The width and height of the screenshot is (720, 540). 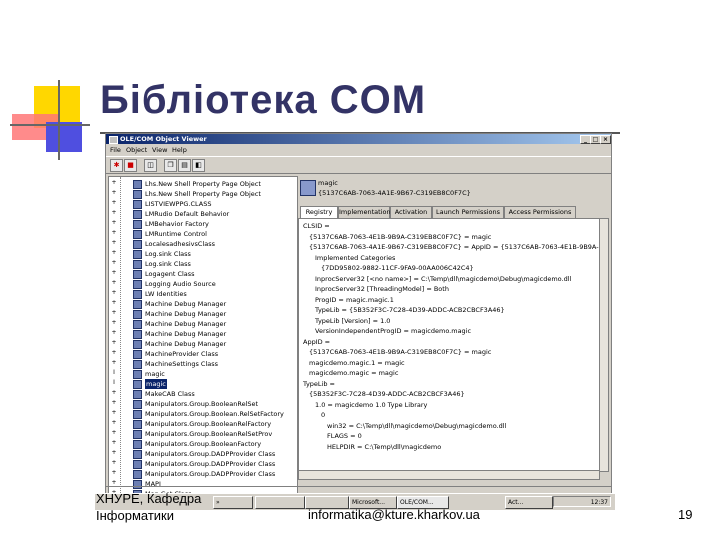 What do you see at coordinates (179, 150) in the screenshot?
I see `menu-help: Help` at bounding box center [179, 150].